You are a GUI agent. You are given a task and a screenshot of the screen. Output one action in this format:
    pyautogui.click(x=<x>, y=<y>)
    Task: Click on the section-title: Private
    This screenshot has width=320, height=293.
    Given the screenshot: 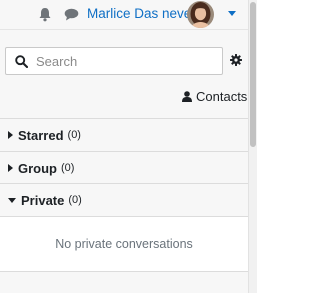 What is the action you would take?
    pyautogui.click(x=43, y=200)
    